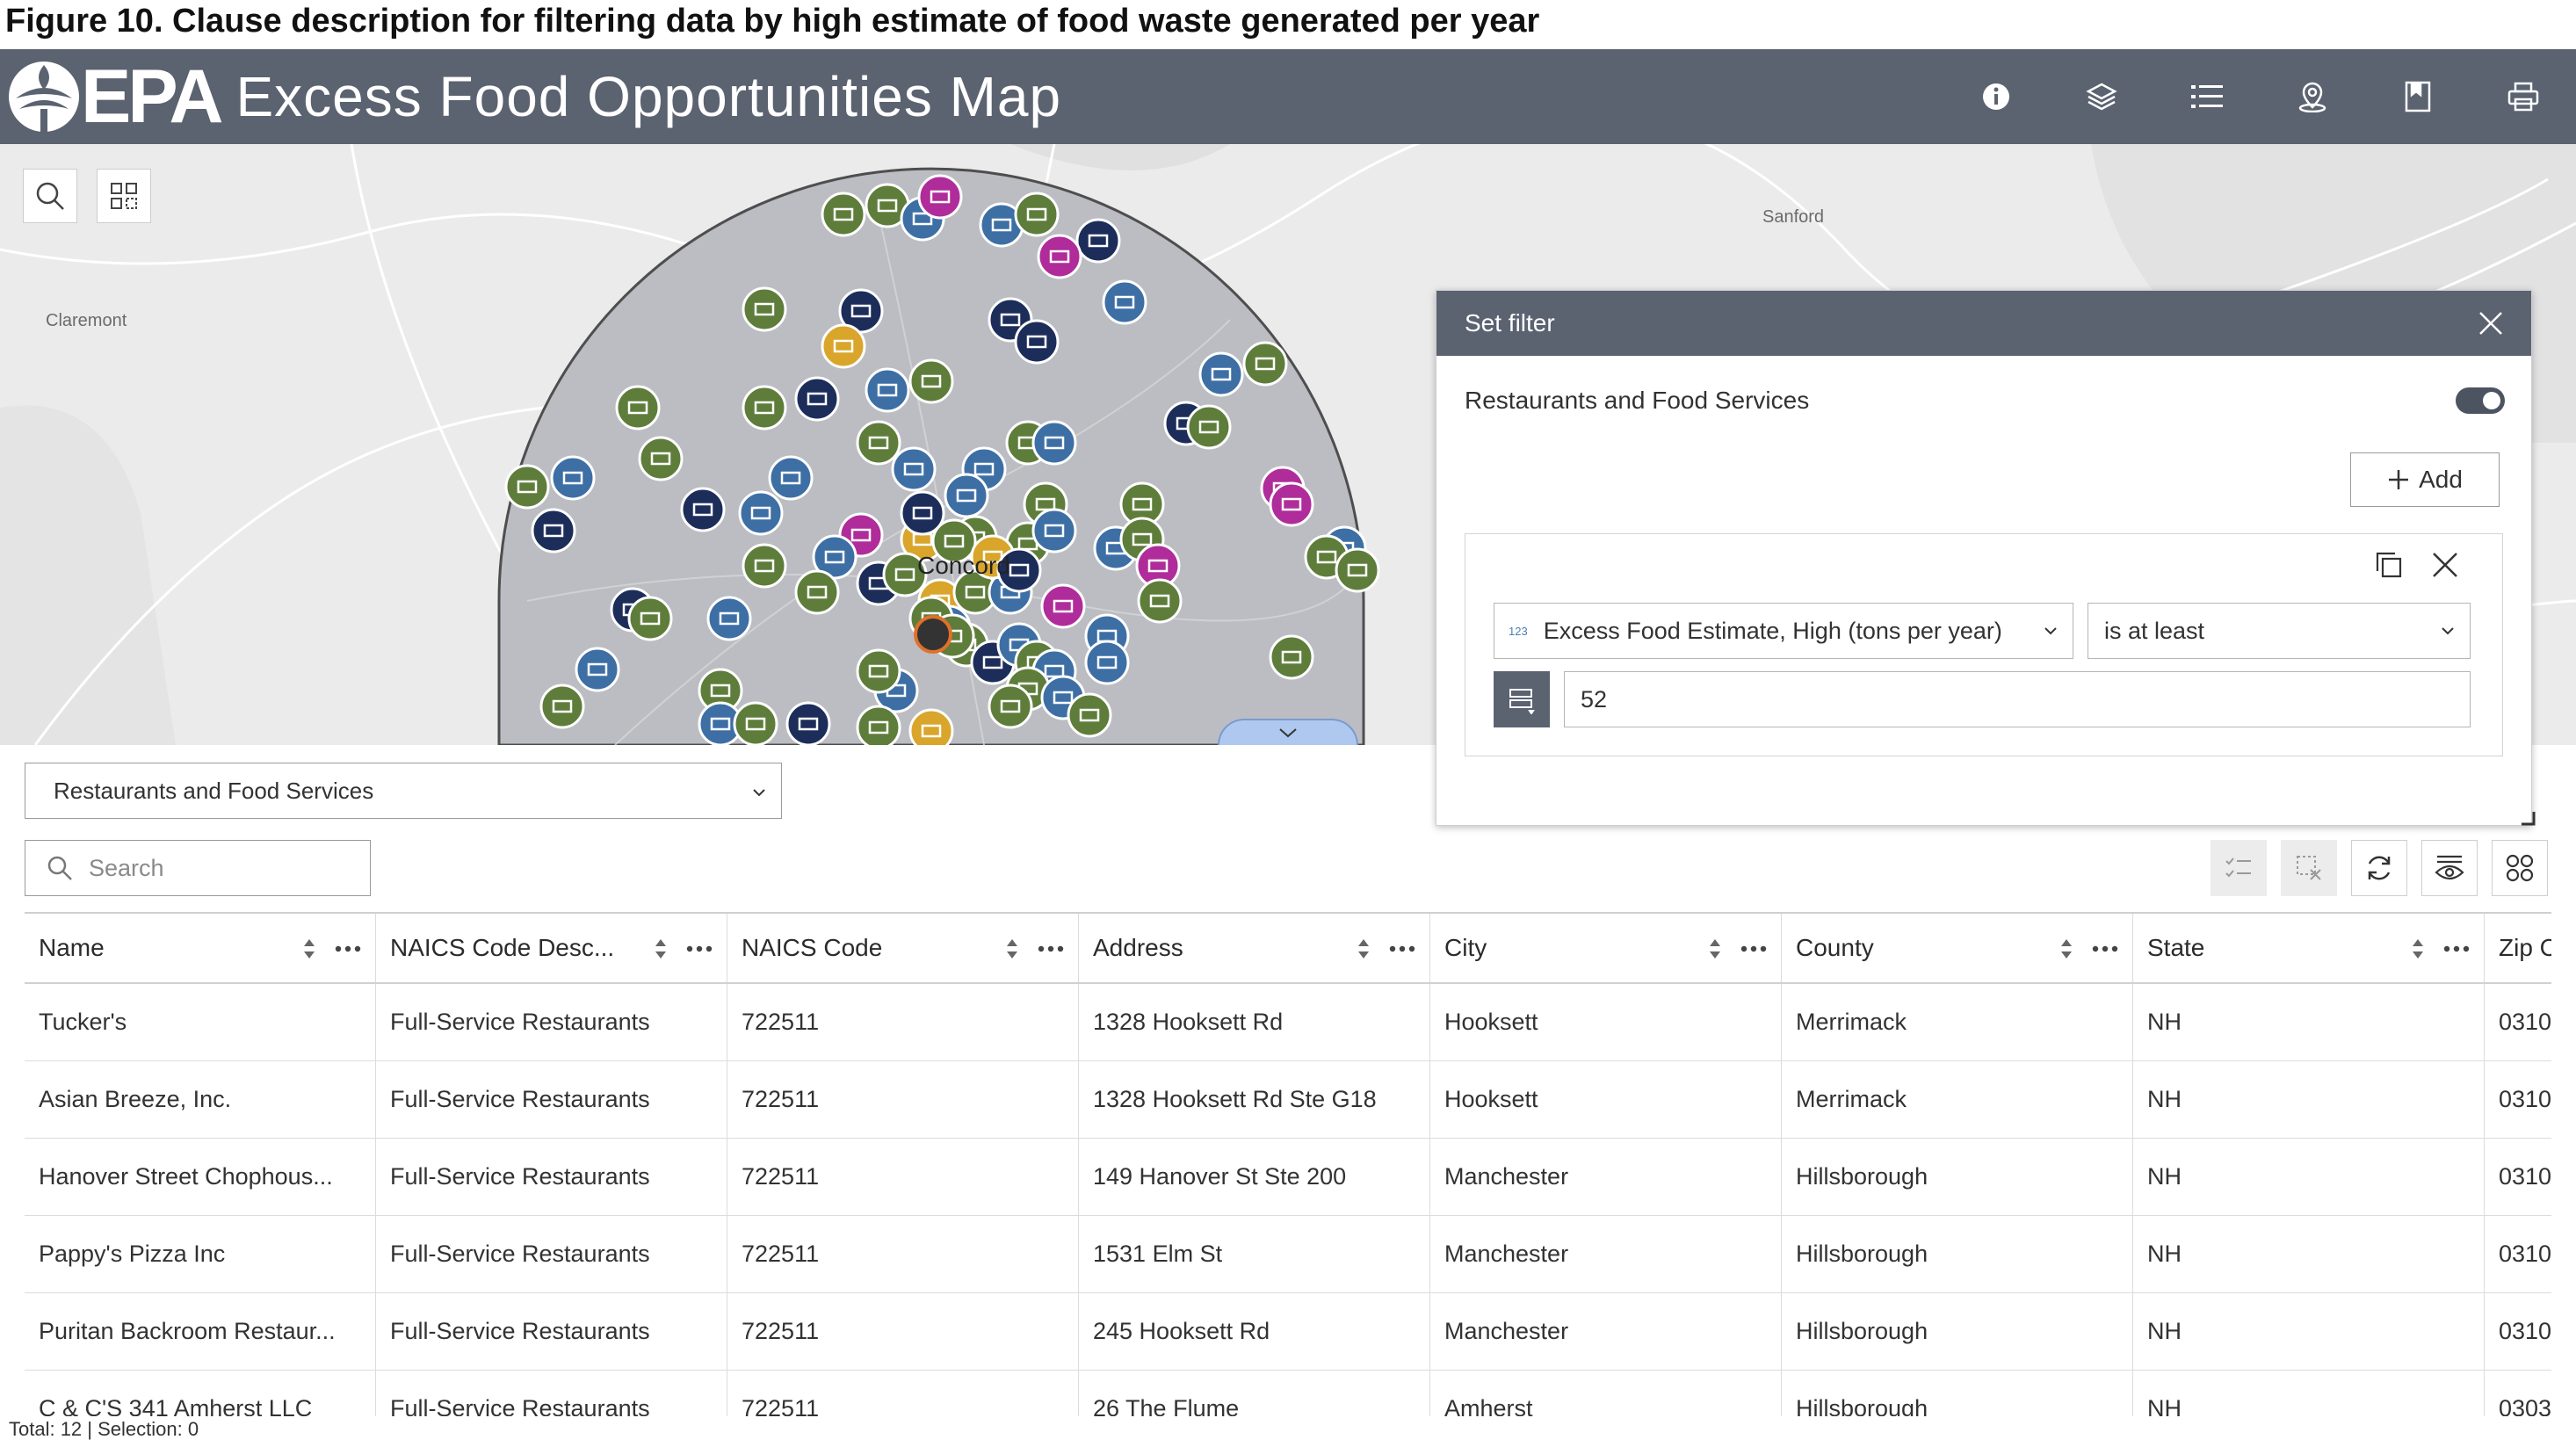 This screenshot has width=2576, height=1447. I want to click on show-hide-columns-button, so click(2449, 868).